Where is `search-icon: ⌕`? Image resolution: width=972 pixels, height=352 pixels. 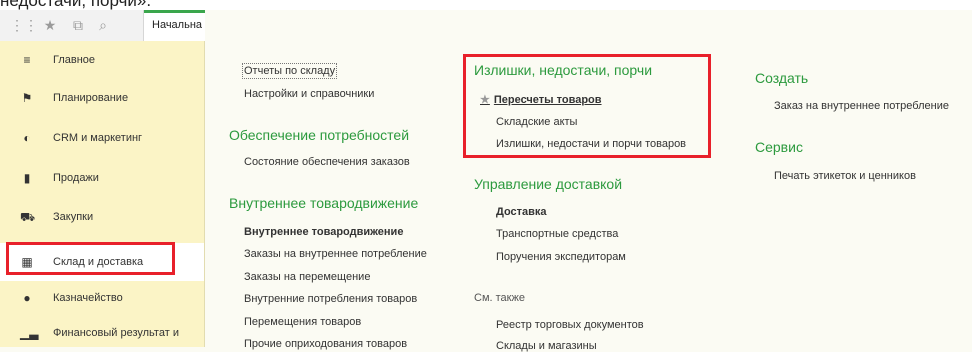 search-icon: ⌕ is located at coordinates (103, 25).